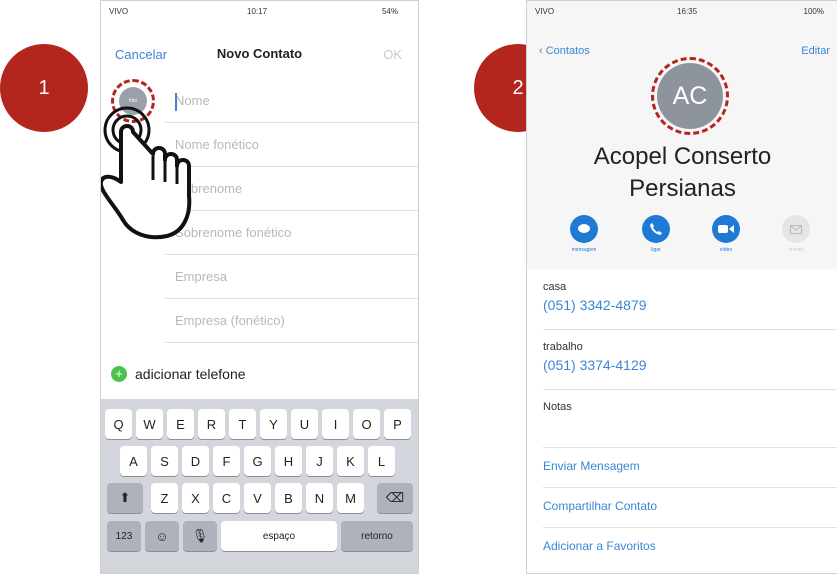  I want to click on key-j: J, so click(319, 461).